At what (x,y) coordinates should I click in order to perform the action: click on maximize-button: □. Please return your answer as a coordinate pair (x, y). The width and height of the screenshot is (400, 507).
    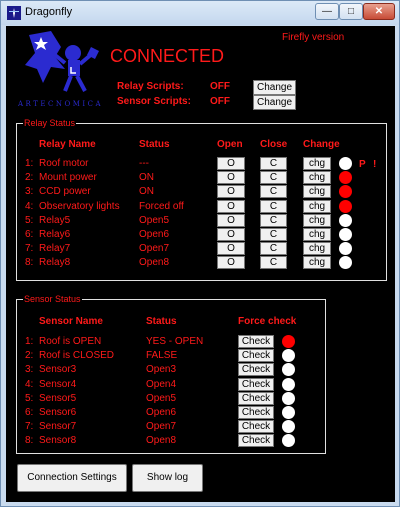
    Looking at the image, I should click on (351, 11).